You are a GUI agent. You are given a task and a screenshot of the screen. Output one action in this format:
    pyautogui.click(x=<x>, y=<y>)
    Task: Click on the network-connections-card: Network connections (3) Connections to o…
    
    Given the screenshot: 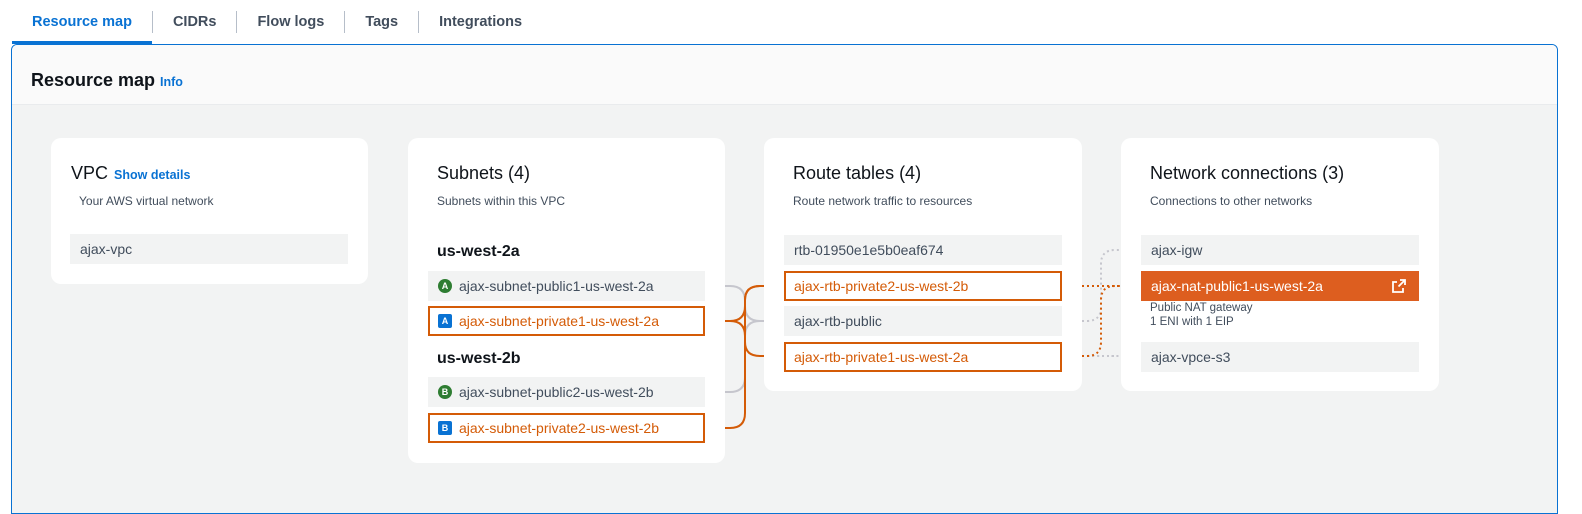 What is the action you would take?
    pyautogui.click(x=1280, y=264)
    